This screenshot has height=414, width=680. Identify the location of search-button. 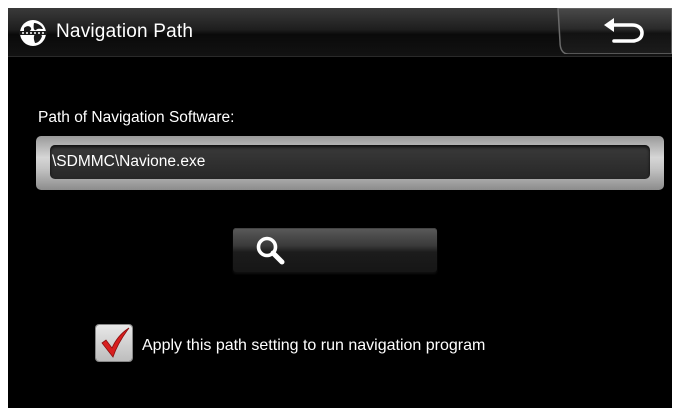
(335, 250).